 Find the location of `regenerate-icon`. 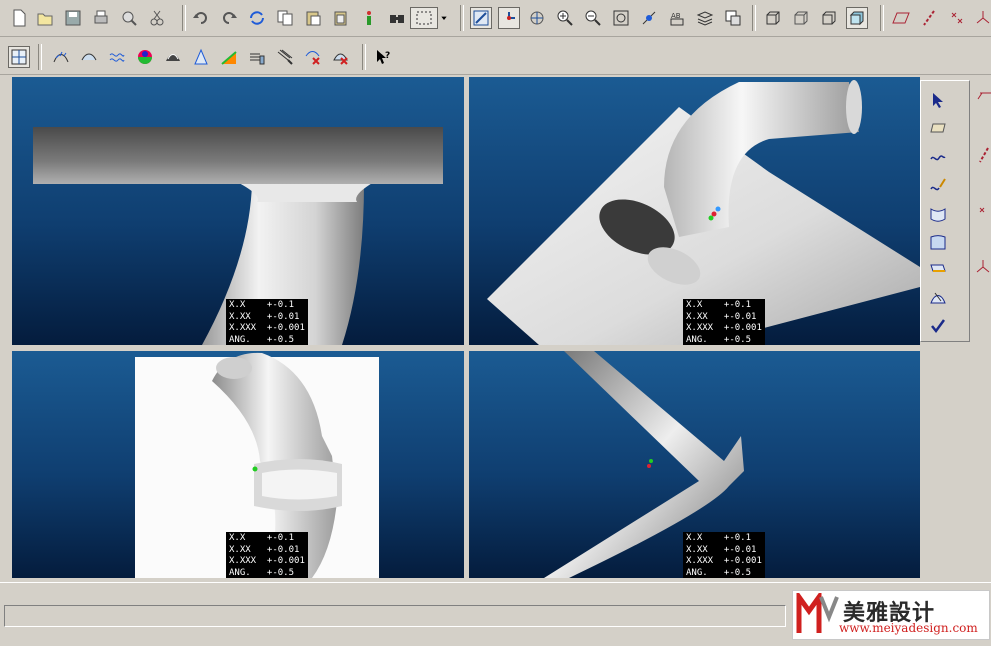

regenerate-icon is located at coordinates (257, 18).